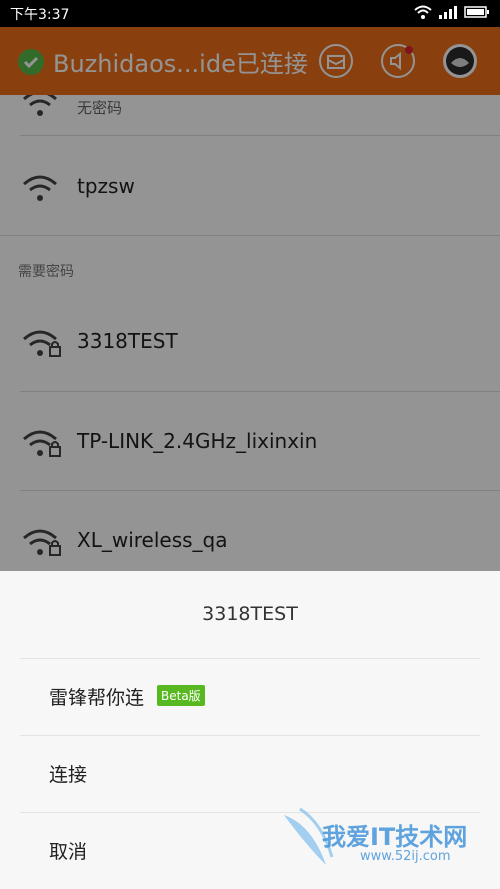  Describe the element at coordinates (68, 775) in the screenshot. I see `option-label: 连接` at that location.